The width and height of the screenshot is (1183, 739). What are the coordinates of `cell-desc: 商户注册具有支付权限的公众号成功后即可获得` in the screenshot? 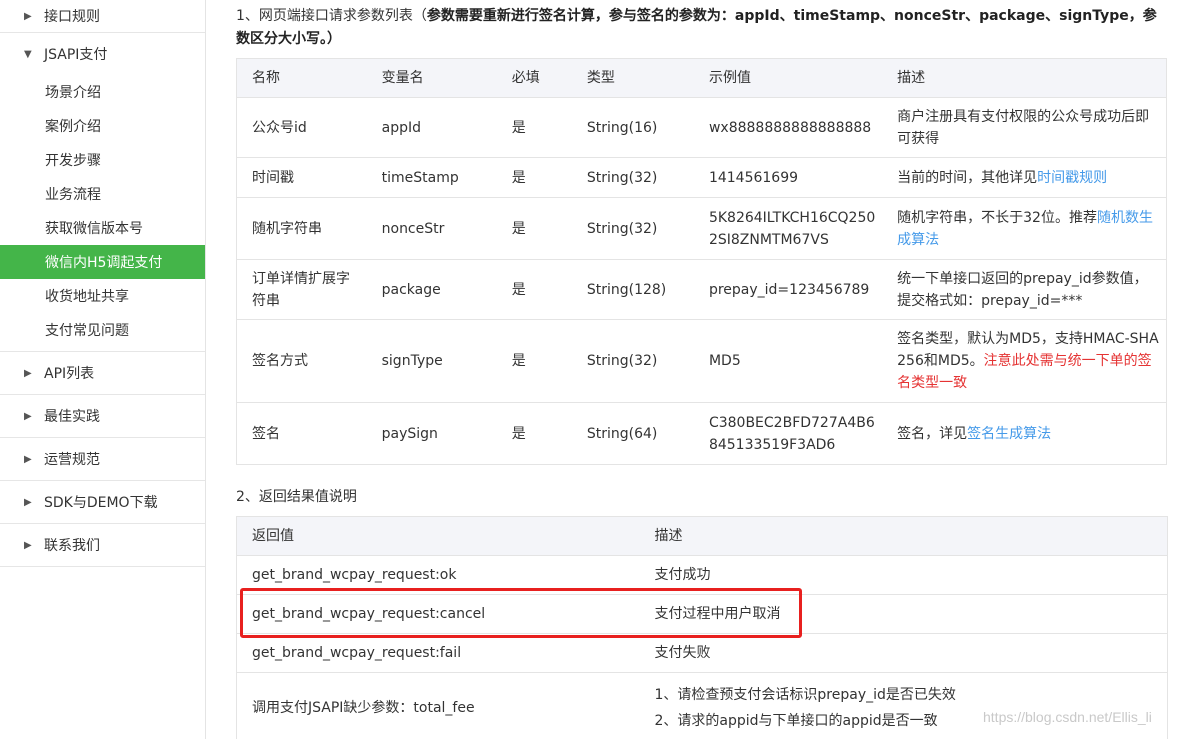 It's located at (1024, 127).